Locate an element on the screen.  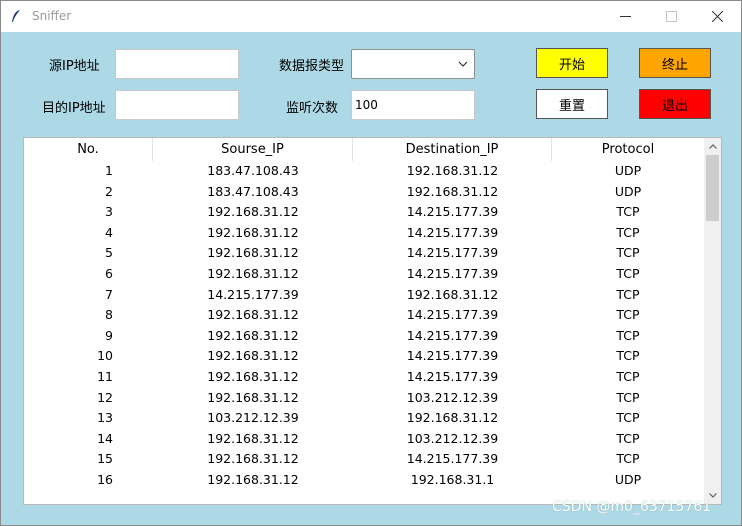
window-title: Sniffer is located at coordinates (52, 16).